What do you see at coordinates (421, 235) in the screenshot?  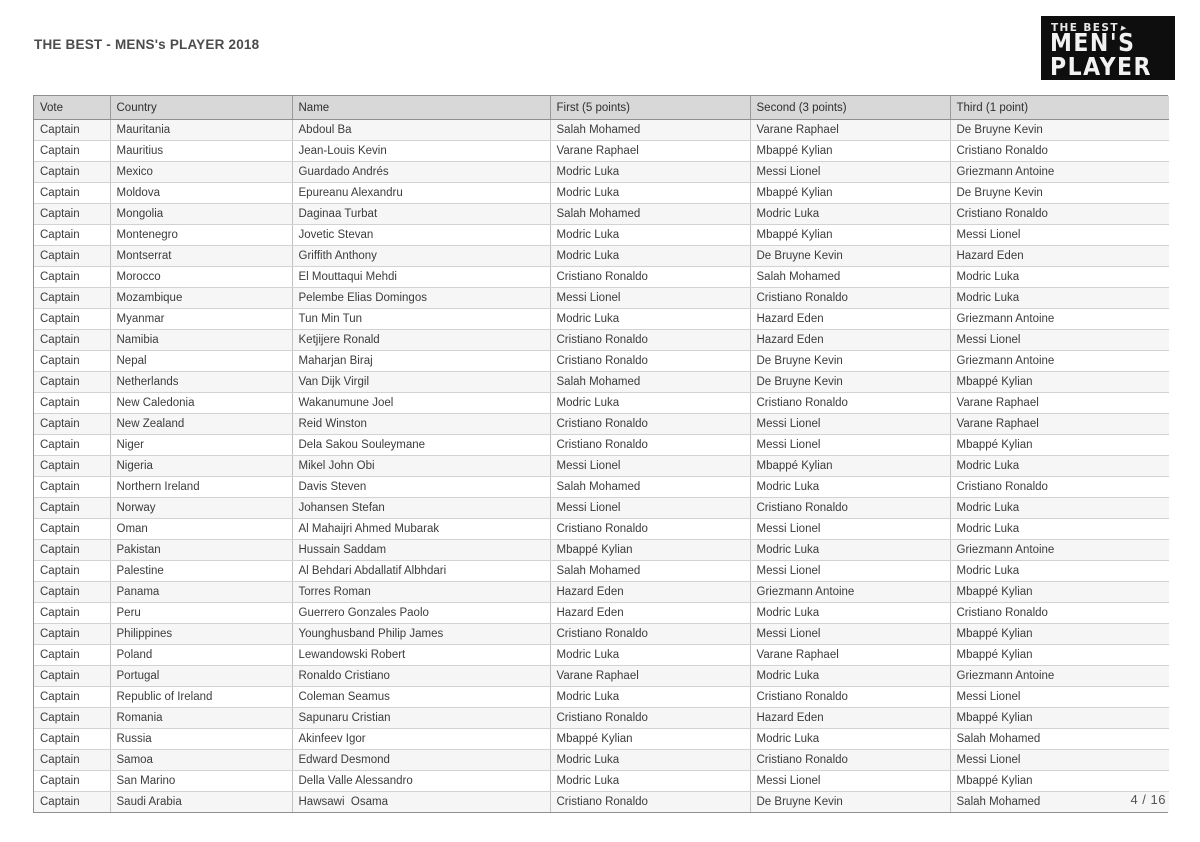 I see `cell-name: Jovetic Stevan` at bounding box center [421, 235].